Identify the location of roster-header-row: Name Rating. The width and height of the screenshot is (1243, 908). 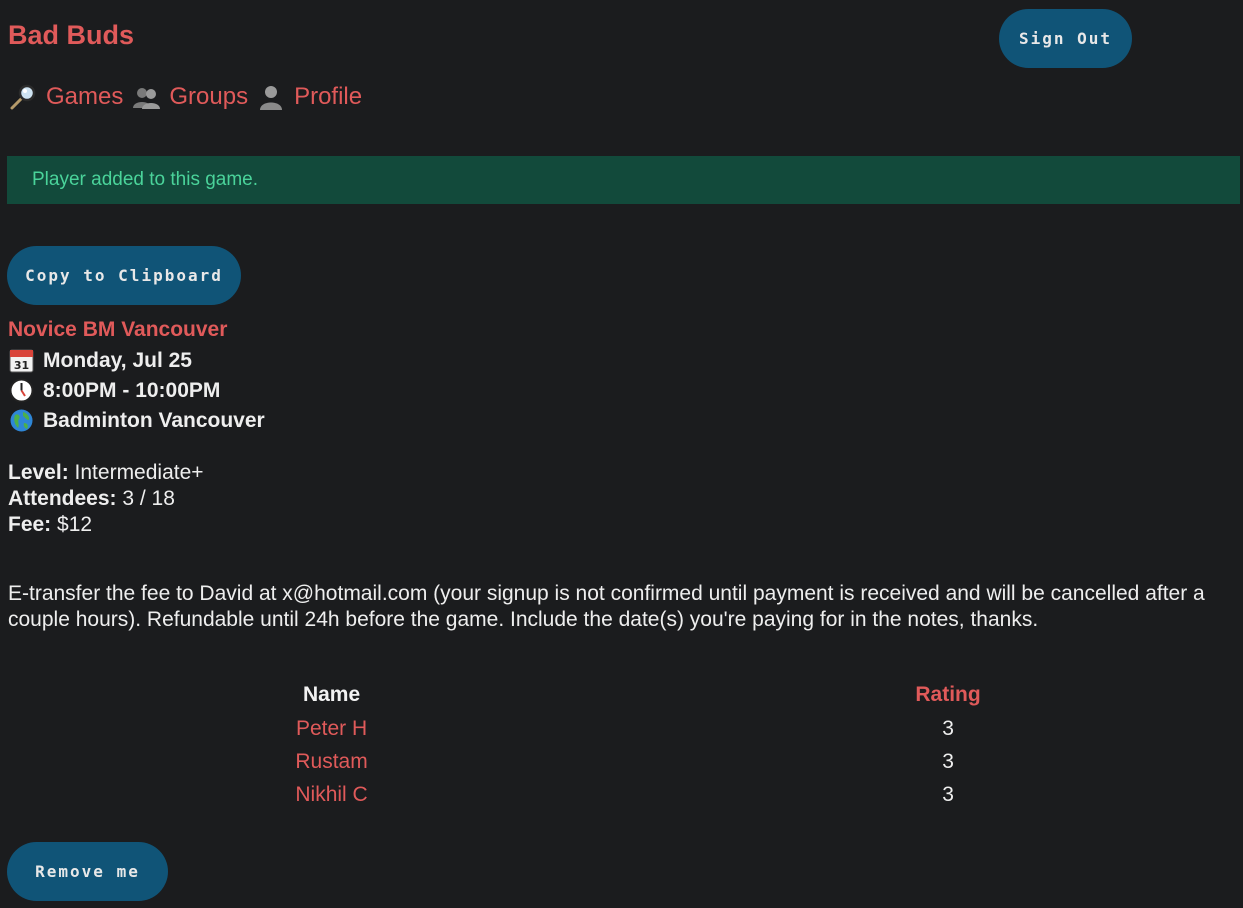
(624, 695).